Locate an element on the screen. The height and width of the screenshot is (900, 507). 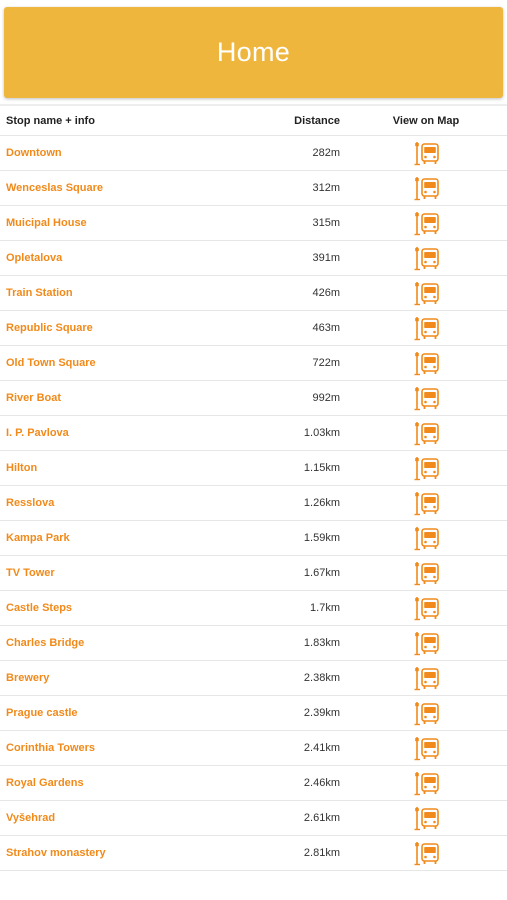
stop-distance: 1.15km is located at coordinates (321, 468).